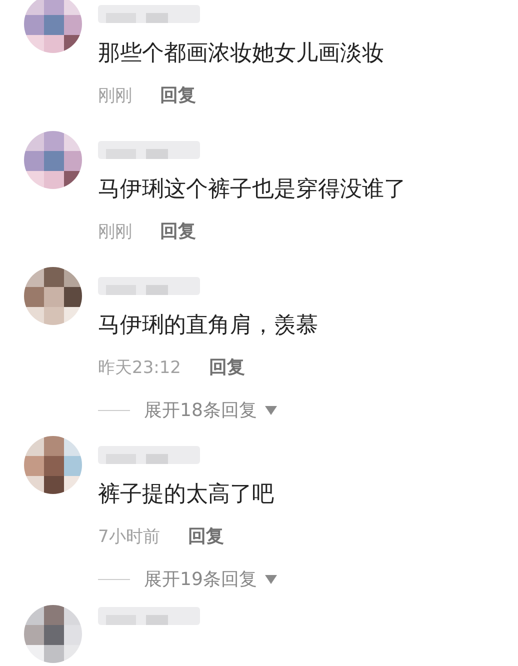  I want to click on expand-replies-button: 展开19条回复, so click(200, 579).